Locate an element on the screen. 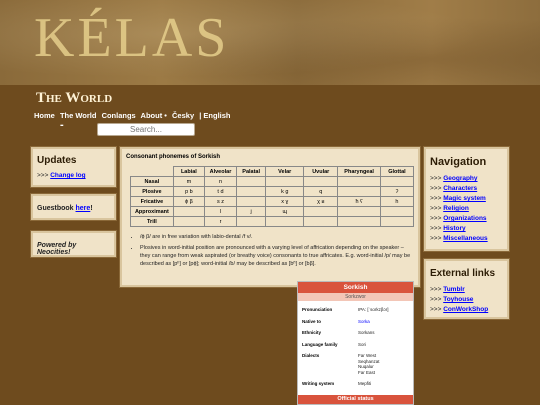 The height and width of the screenshot is (405, 540). infobox-value: Mepfiti is located at coordinates (365, 383).